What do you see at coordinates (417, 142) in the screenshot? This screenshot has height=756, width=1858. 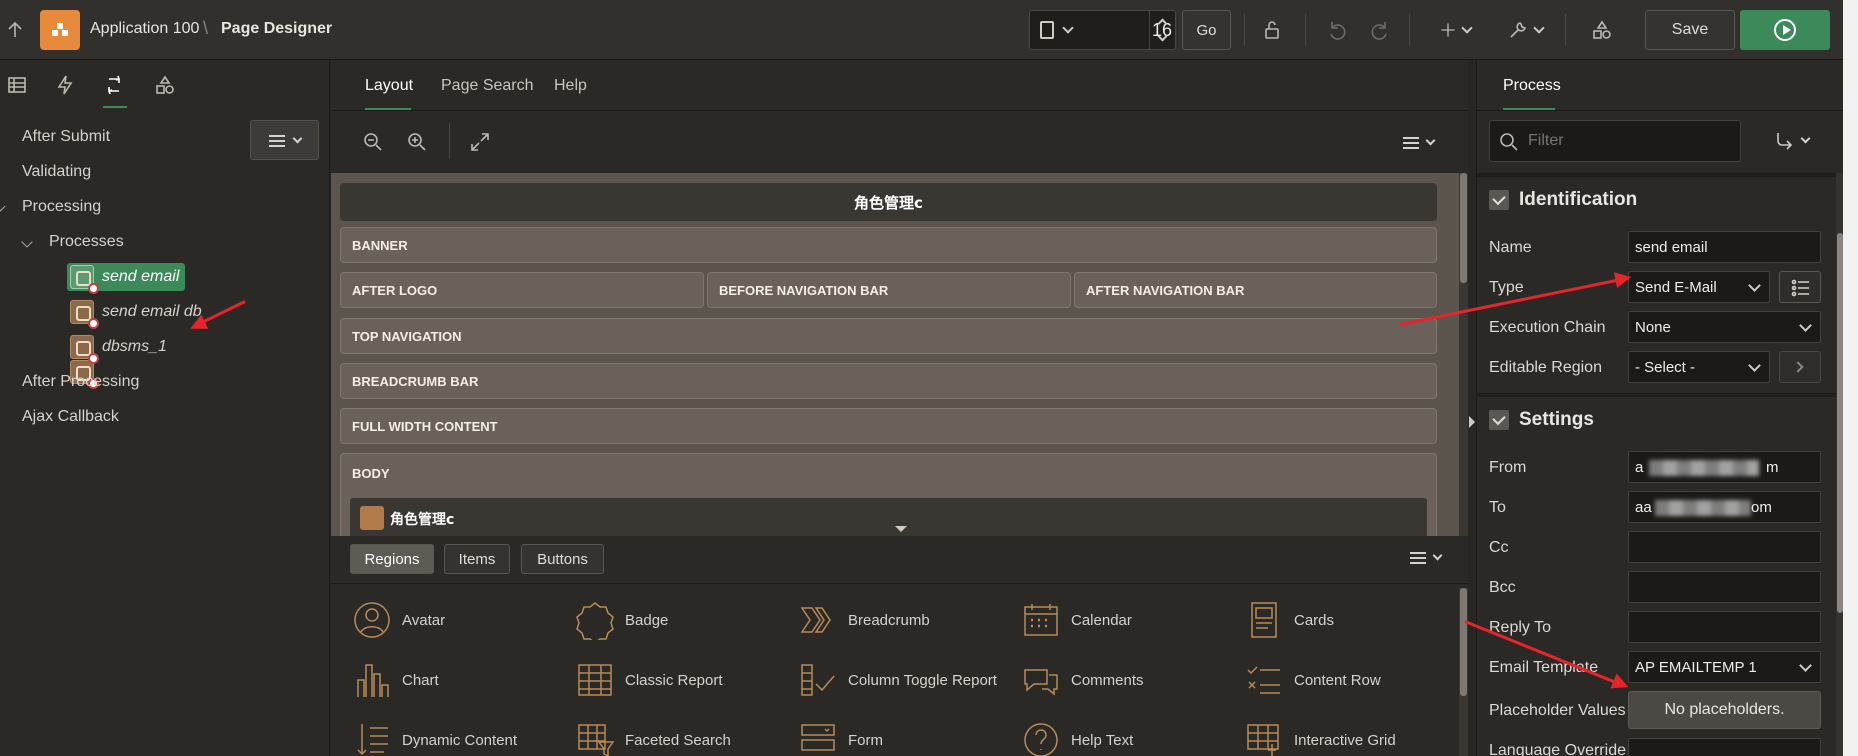 I see `zoom-in-icon` at bounding box center [417, 142].